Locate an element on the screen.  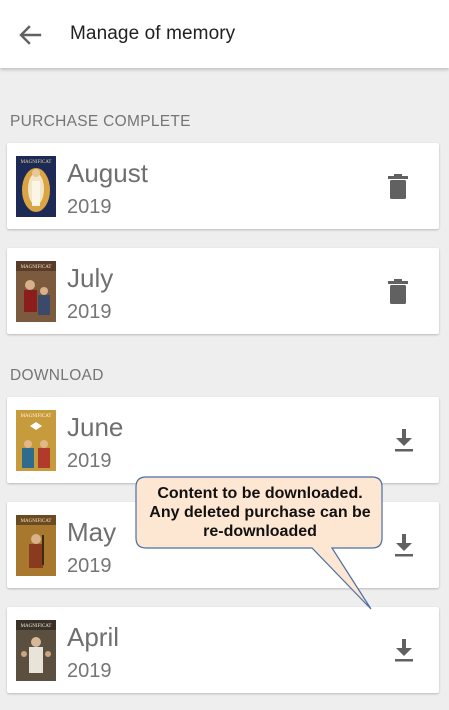
page-title: Manage of memory is located at coordinates (153, 33).